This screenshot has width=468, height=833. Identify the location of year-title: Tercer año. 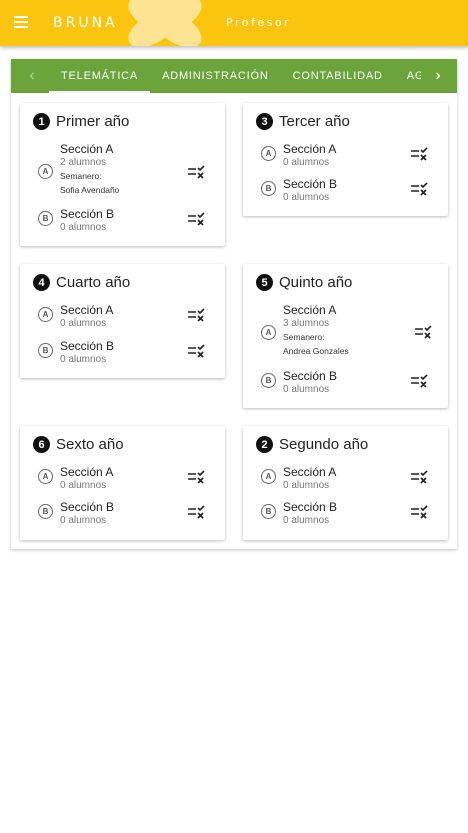
(314, 121).